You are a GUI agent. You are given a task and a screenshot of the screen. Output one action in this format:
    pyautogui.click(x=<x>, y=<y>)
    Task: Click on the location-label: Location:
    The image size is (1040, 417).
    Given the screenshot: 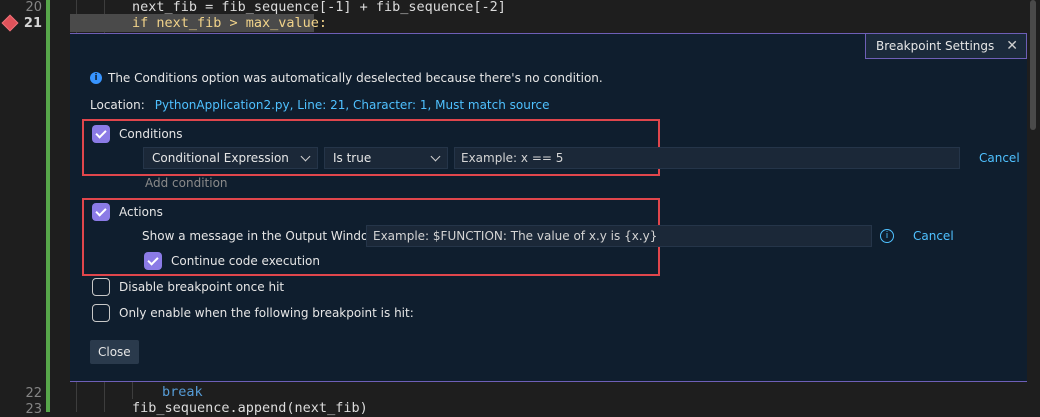 What is the action you would take?
    pyautogui.click(x=117, y=105)
    